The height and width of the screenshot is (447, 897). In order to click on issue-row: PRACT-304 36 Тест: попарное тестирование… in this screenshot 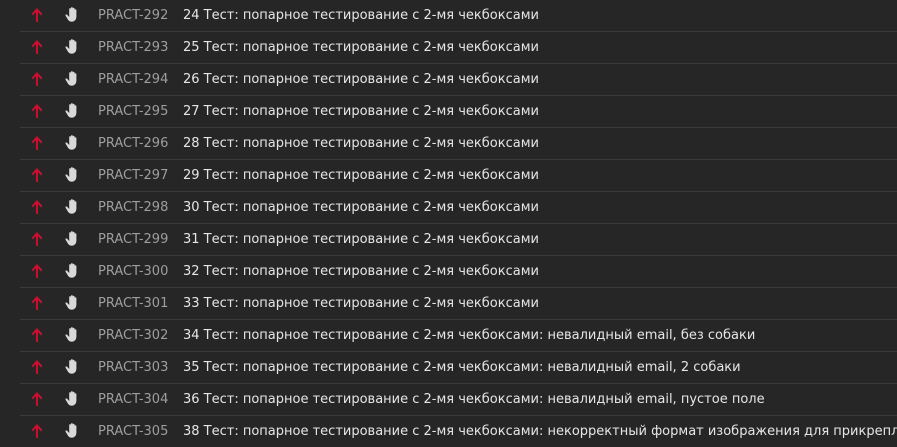, I will do `click(458, 400)`.